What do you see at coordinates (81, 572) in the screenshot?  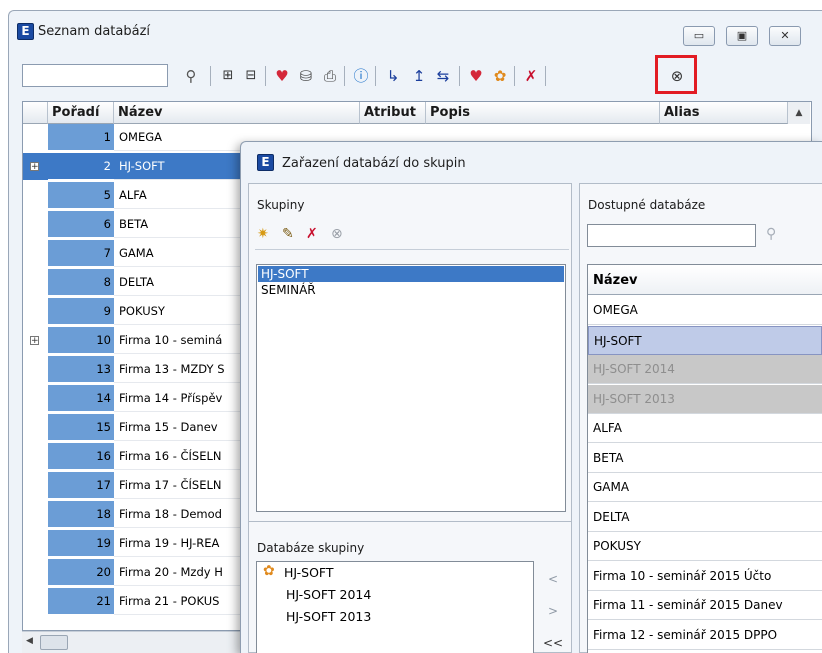 I see `row-order-cell: 20` at bounding box center [81, 572].